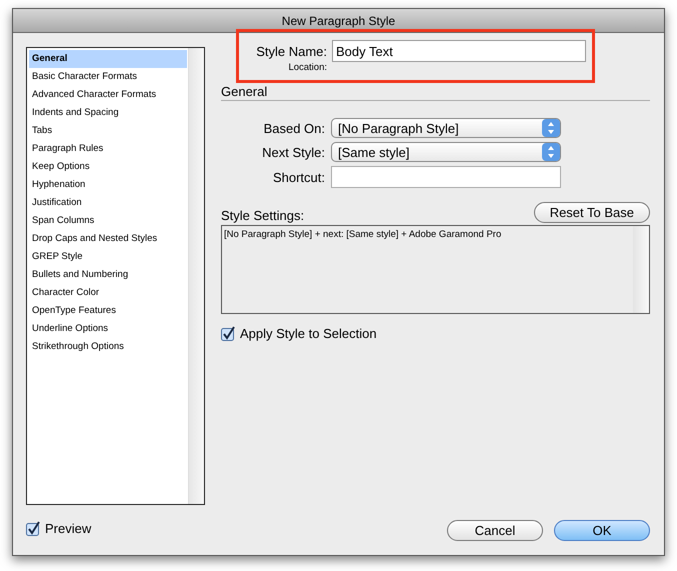 The image size is (677, 571). I want to click on category-item: Character Color, so click(108, 293).